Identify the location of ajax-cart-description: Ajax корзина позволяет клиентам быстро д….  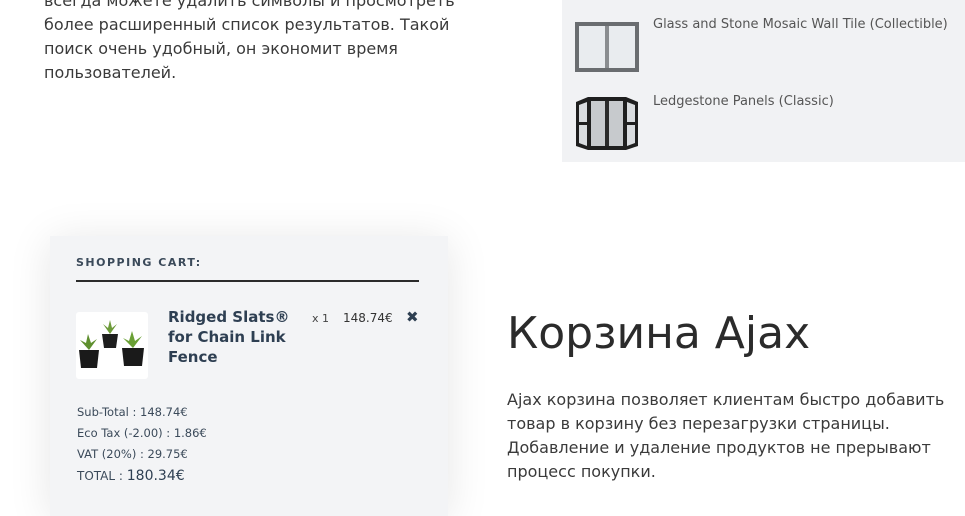
(726, 436).